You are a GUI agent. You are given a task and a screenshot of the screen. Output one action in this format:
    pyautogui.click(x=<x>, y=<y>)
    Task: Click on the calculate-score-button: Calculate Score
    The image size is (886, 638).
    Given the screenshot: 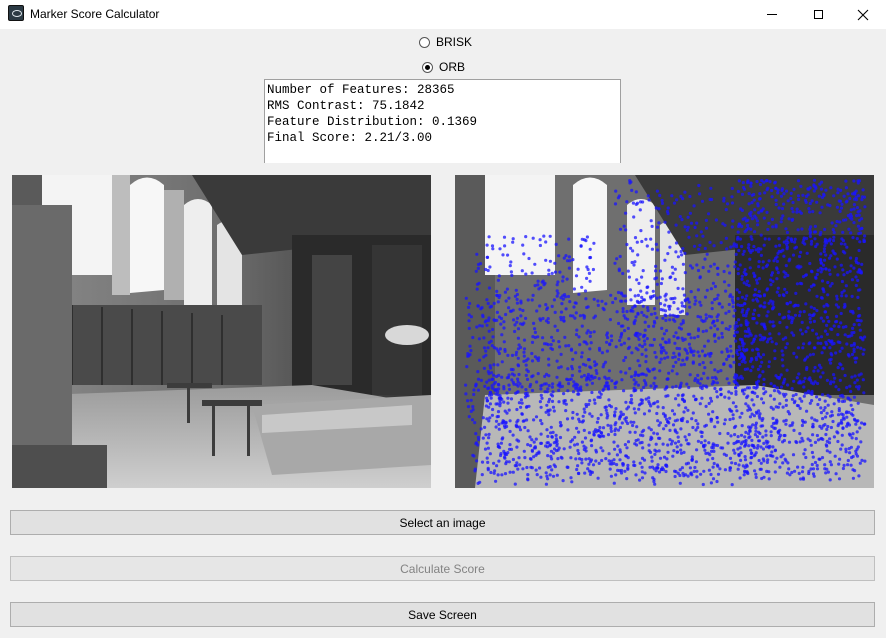 What is the action you would take?
    pyautogui.click(x=442, y=568)
    